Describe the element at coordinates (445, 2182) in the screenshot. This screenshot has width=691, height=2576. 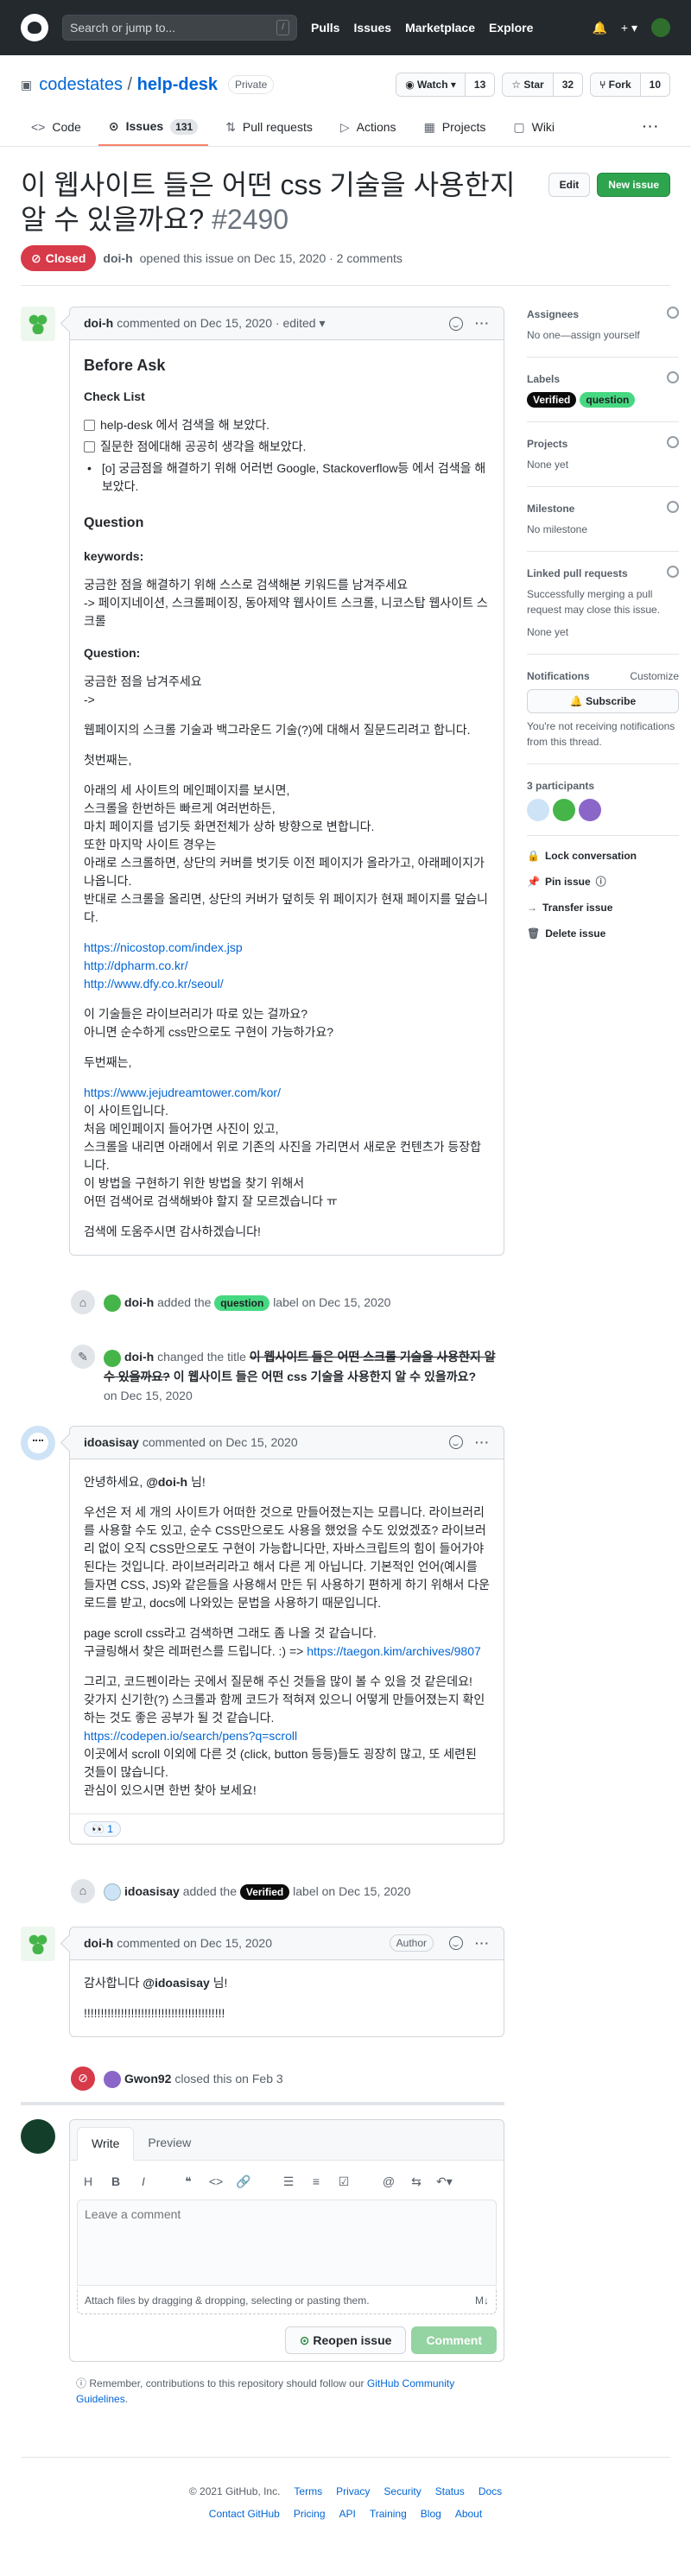
I see `reply-icon: ↶▾` at that location.